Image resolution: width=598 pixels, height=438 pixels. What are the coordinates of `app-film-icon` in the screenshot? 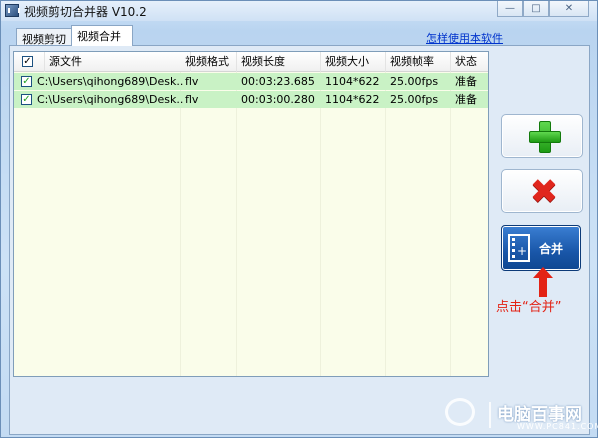 It's located at (12, 10).